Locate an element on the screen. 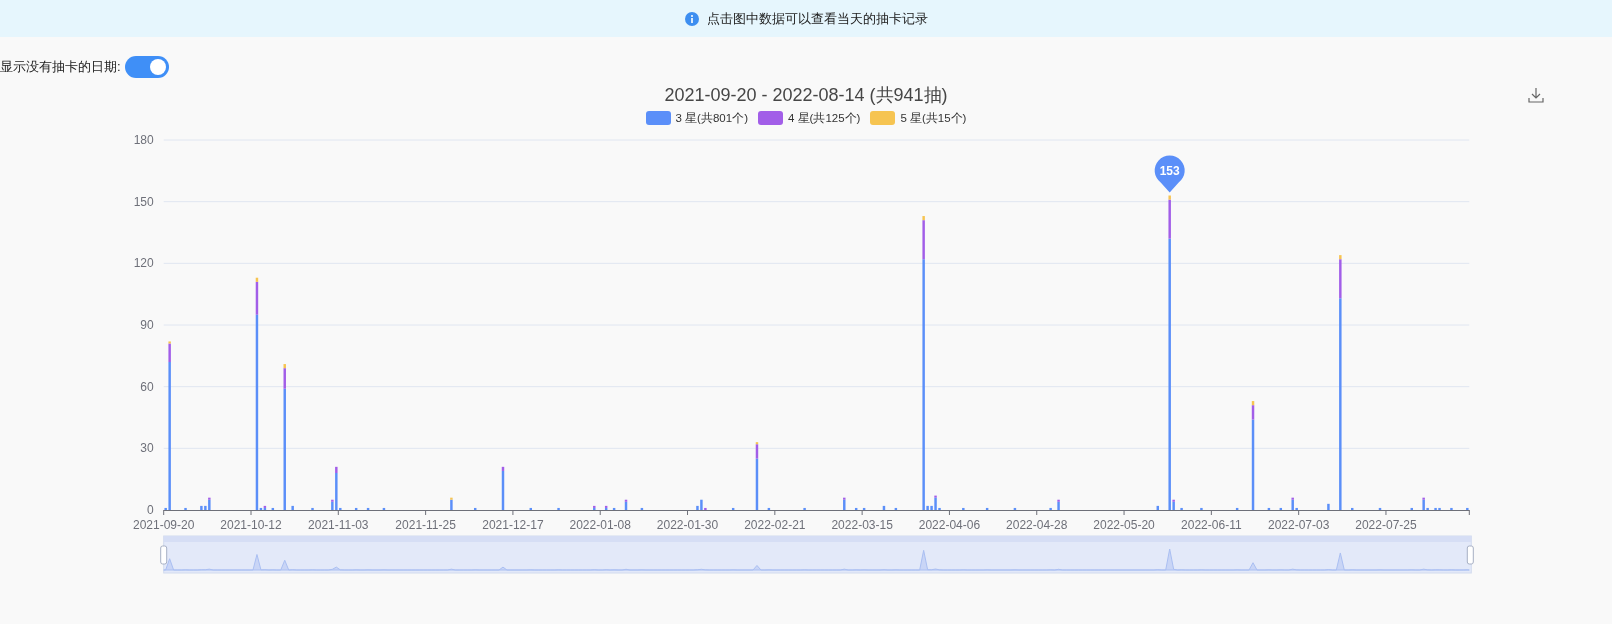  x-axis-label: 2022-03-15 is located at coordinates (862, 525).